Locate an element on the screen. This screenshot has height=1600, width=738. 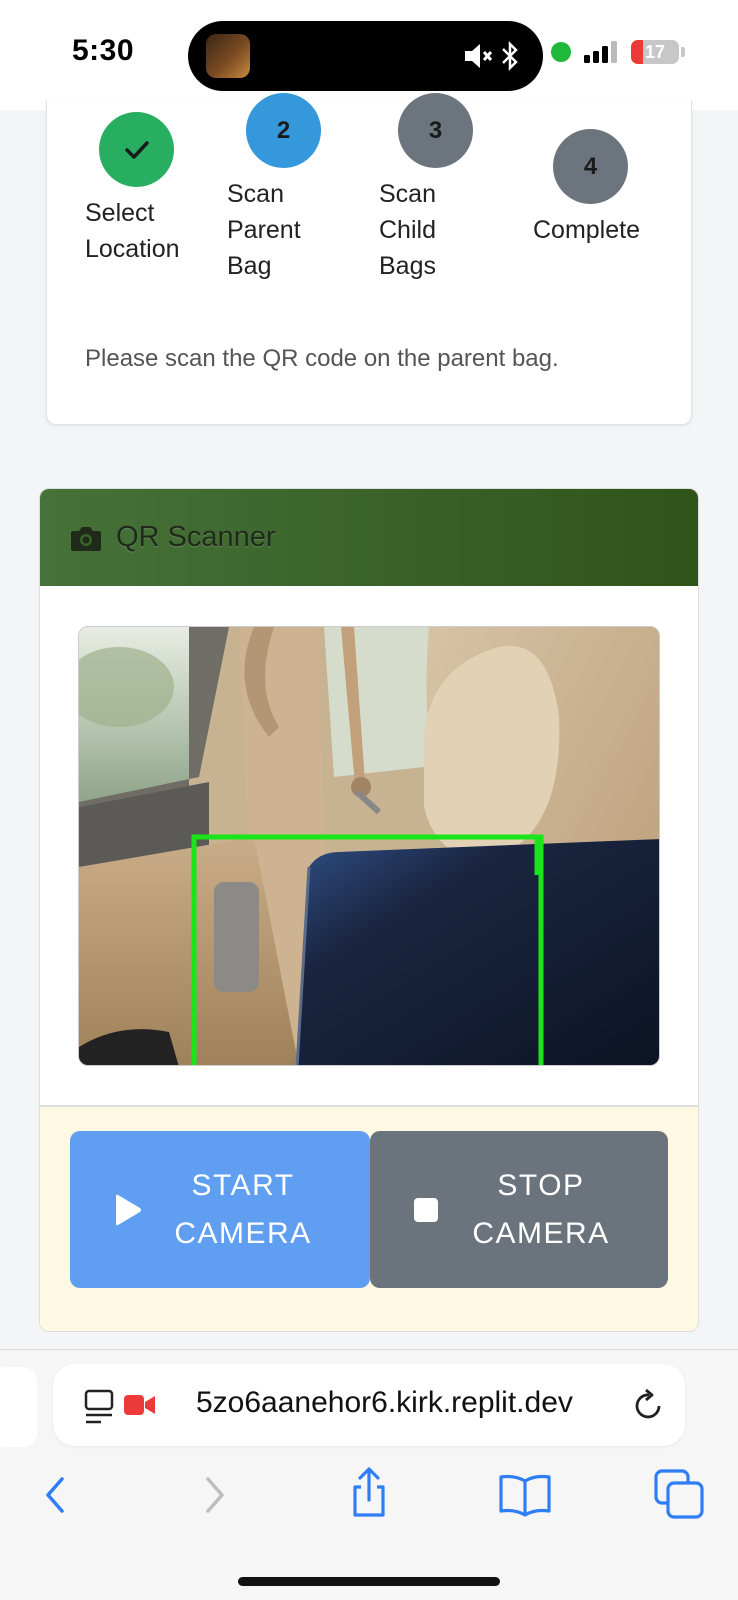
browser-nav-bar is located at coordinates (369, 1500).